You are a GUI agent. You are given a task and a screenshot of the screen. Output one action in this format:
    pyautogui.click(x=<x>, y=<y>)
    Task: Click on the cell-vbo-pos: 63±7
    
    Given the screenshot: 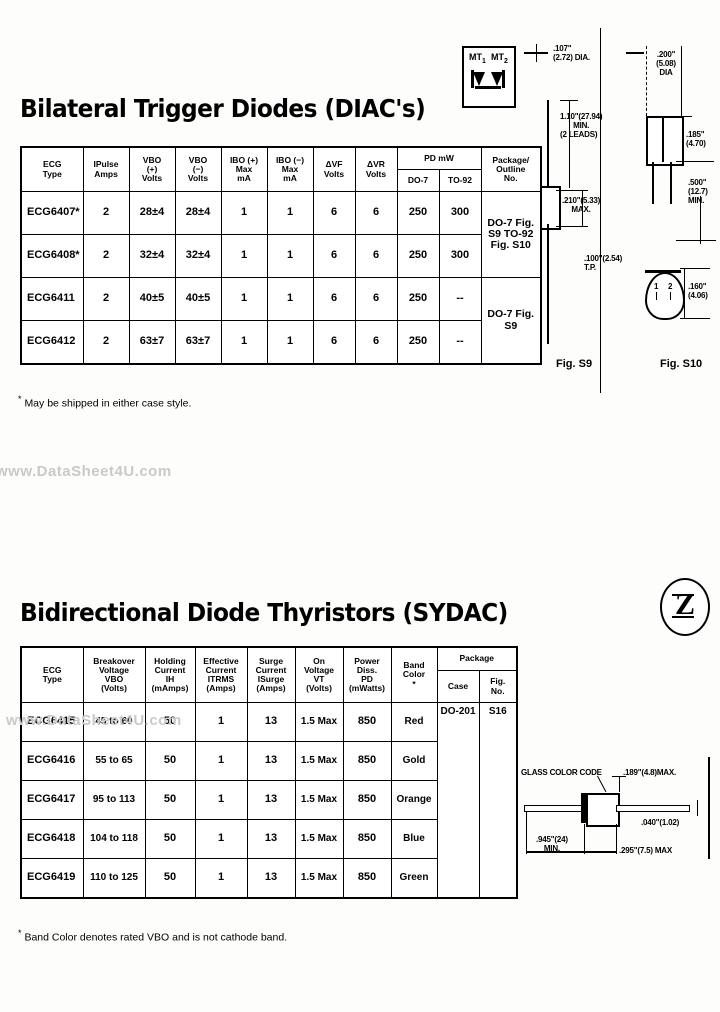 What is the action you would take?
    pyautogui.click(x=152, y=342)
    